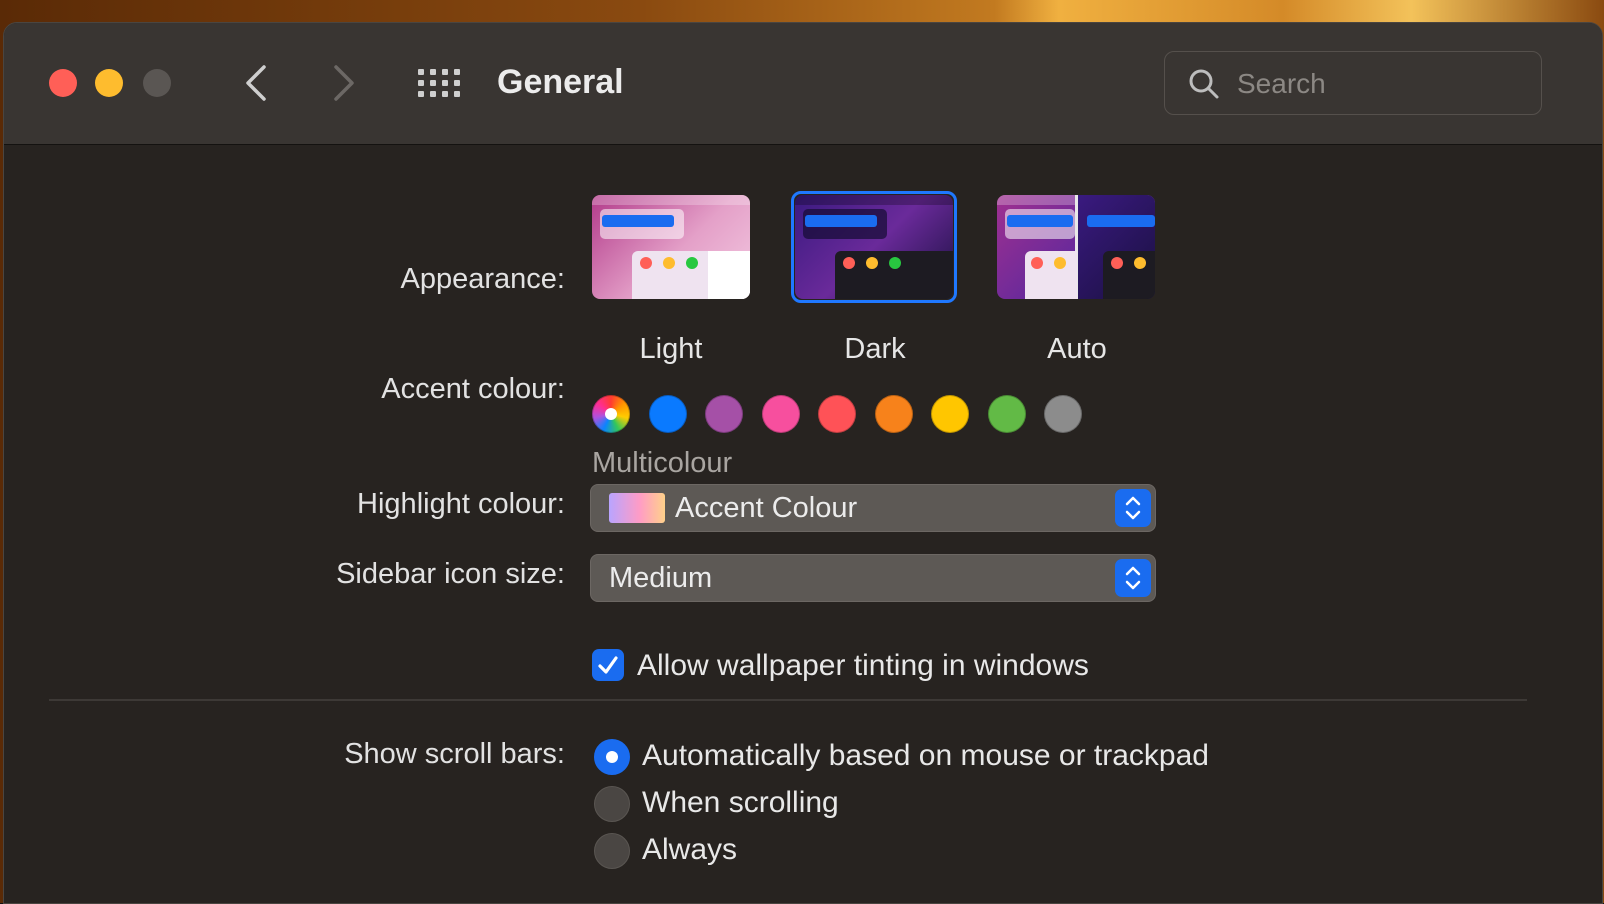 This screenshot has height=904, width=1604. I want to click on appearance-light-option, so click(671, 247).